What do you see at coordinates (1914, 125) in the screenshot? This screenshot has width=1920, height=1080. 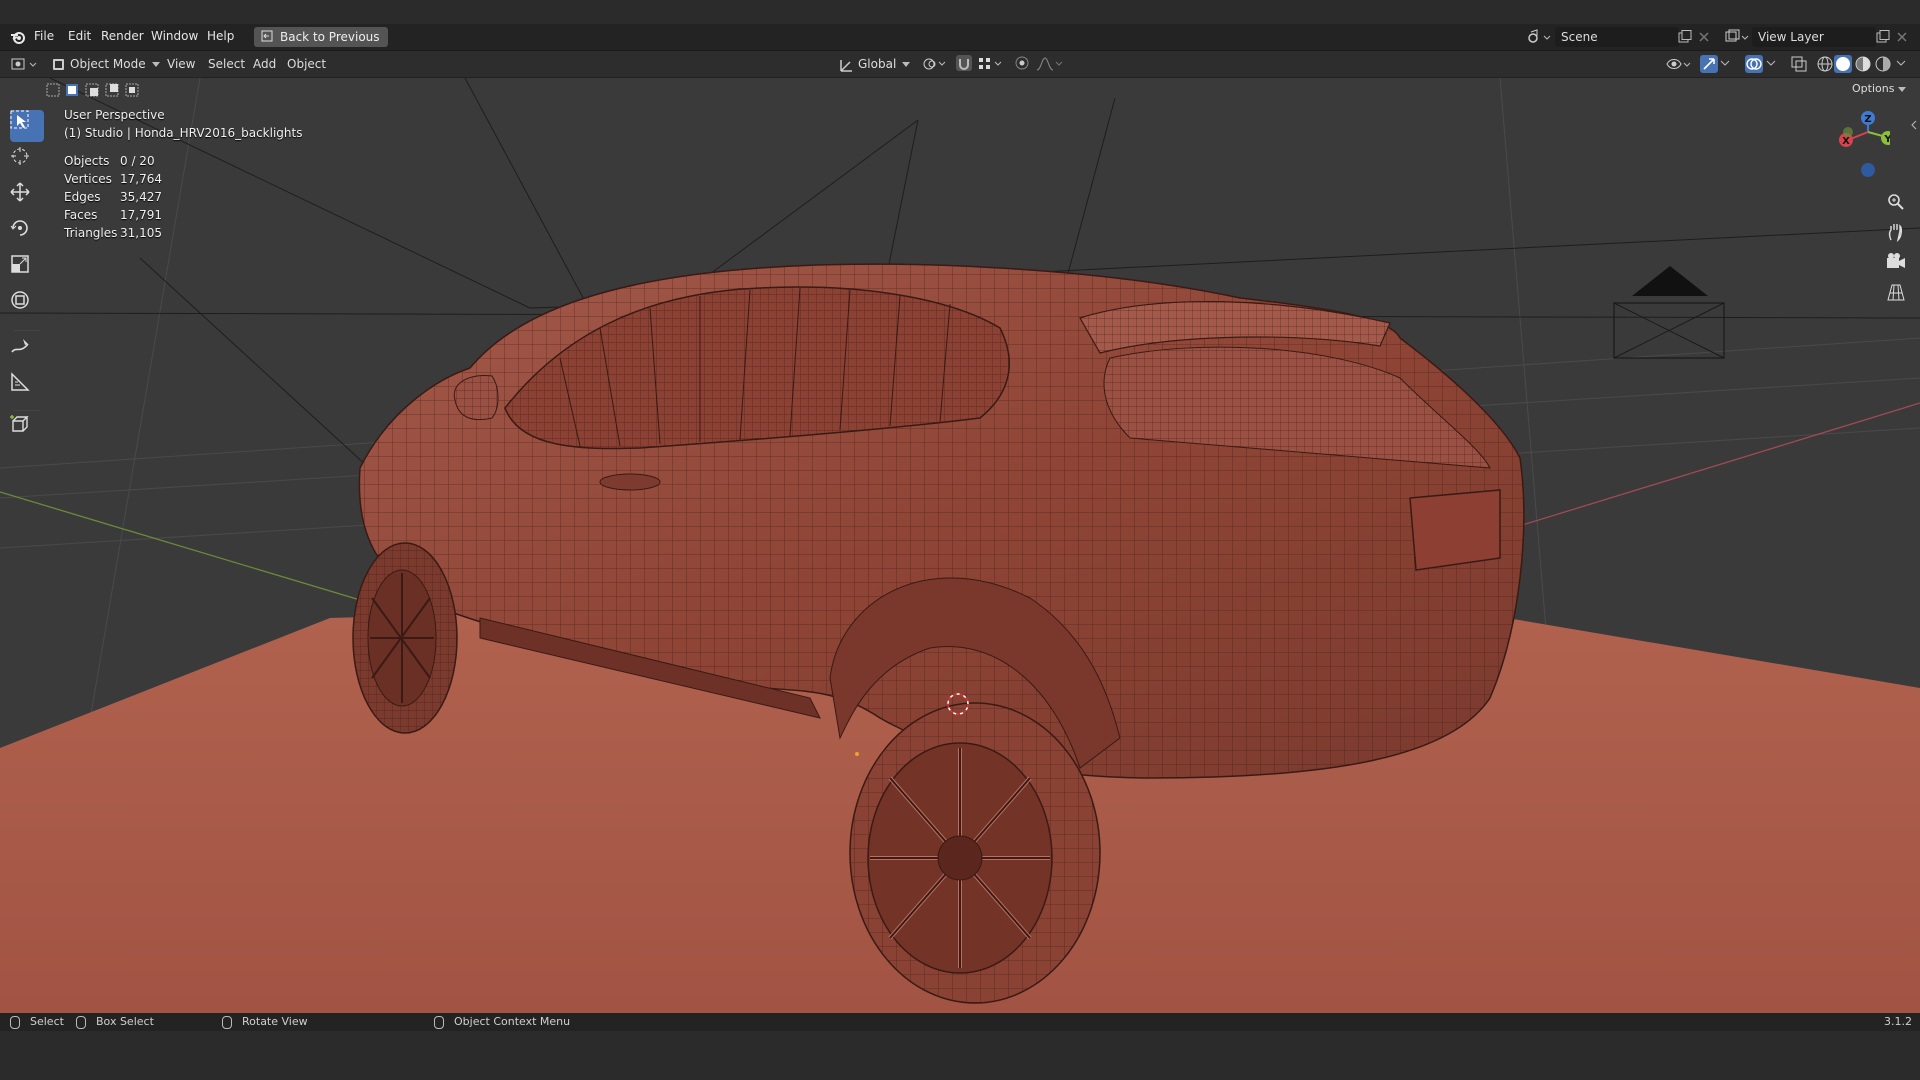 I see `sidebar-toggle-icon` at bounding box center [1914, 125].